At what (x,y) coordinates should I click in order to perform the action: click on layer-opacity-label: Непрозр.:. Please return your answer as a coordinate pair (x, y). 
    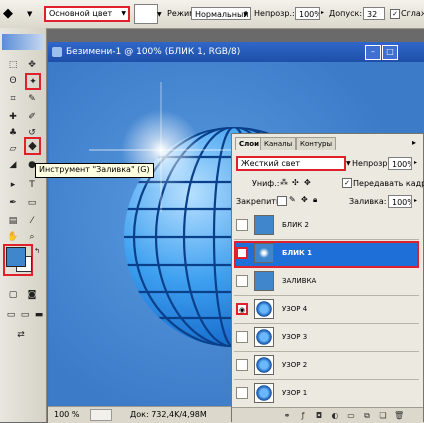
    Looking at the image, I should click on (372, 163).